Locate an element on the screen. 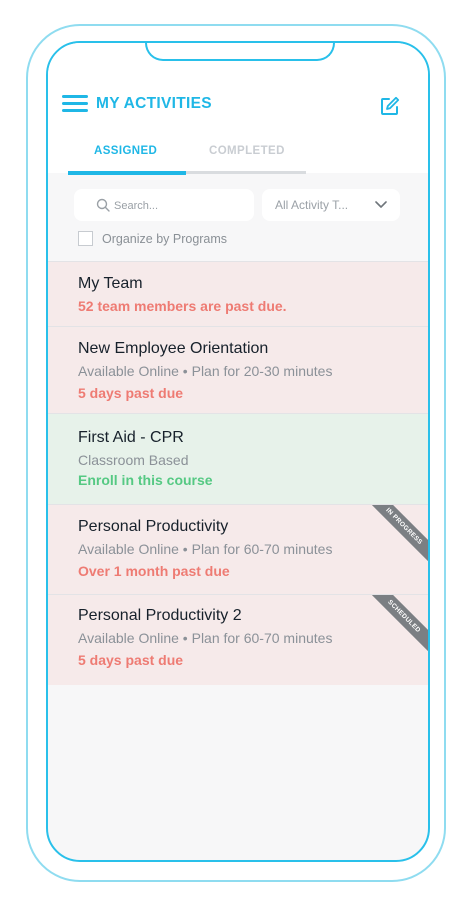  hamburger-menu-icon is located at coordinates (75, 104).